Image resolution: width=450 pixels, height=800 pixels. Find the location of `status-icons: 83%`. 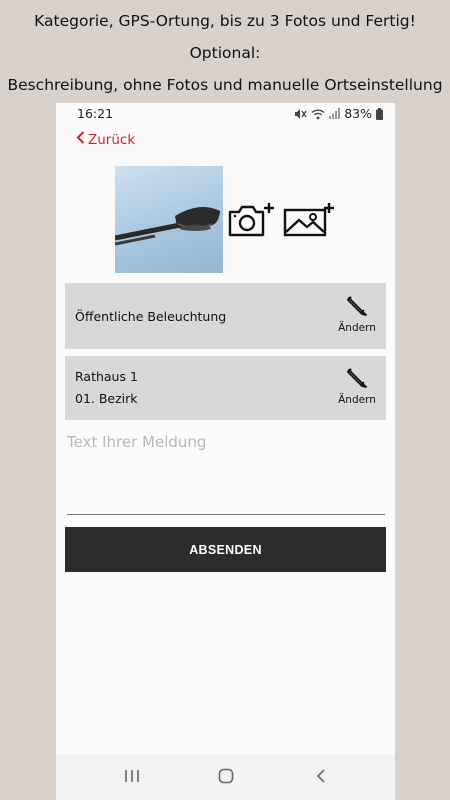

status-icons: 83% is located at coordinates (338, 113).